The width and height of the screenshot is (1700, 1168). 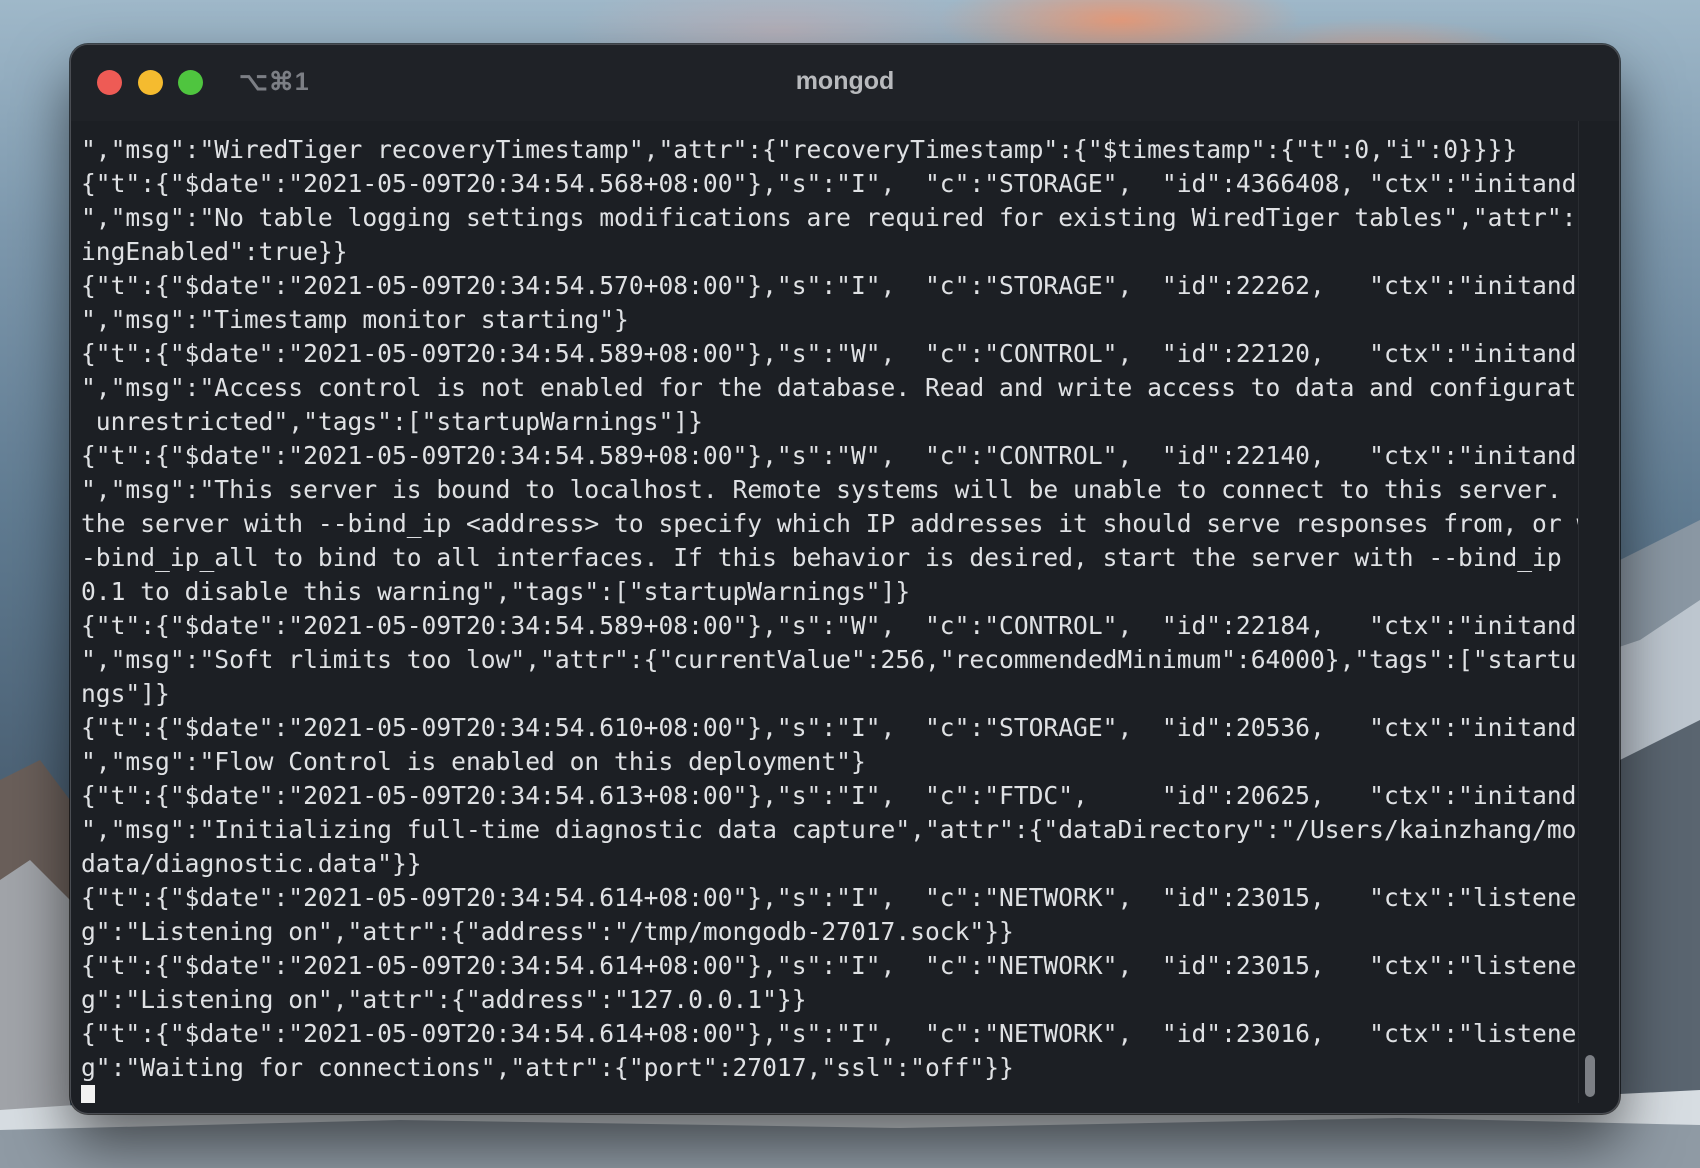 I want to click on window-titlebar: ⌥⌘1 mongod, so click(x=845, y=83).